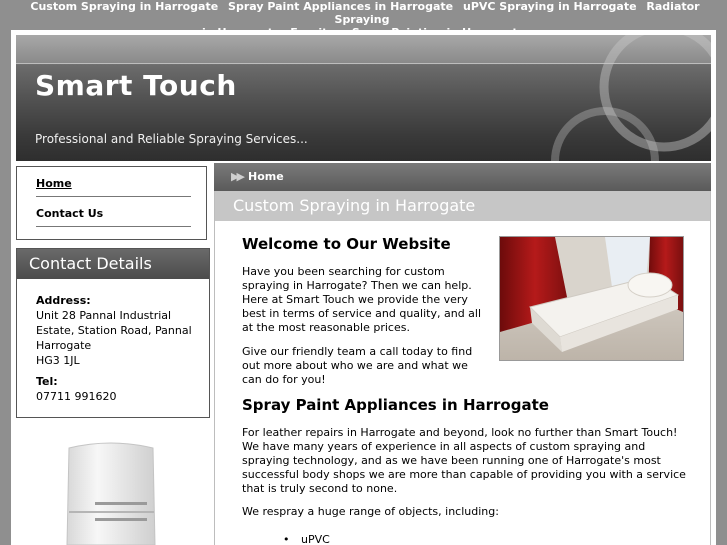 The width and height of the screenshot is (727, 545). Describe the element at coordinates (111, 493) in the screenshot. I see `fridge-image` at that location.